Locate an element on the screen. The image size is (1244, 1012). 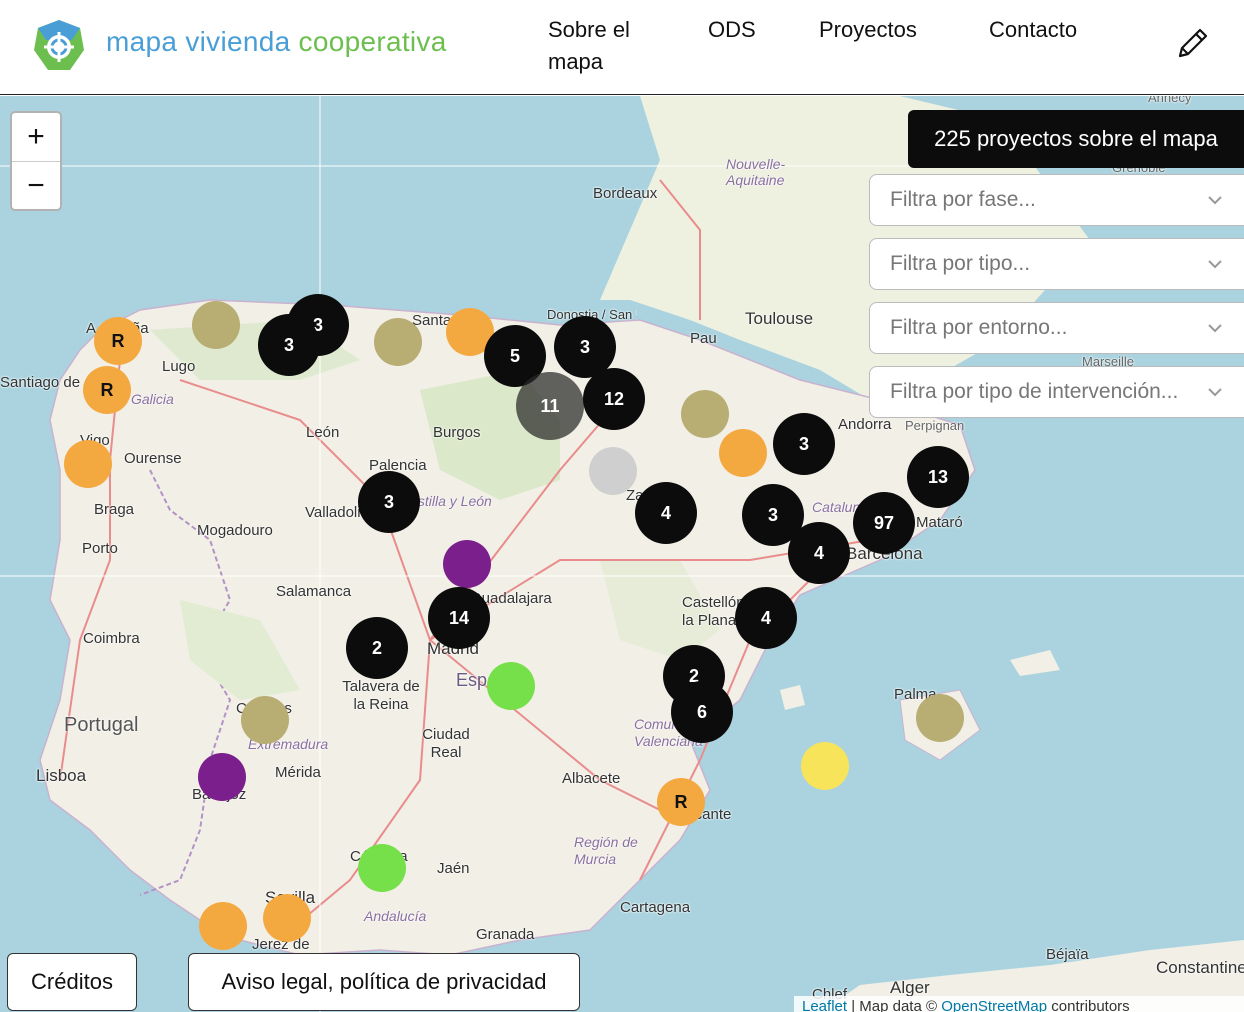
place-label: Mataró is located at coordinates (939, 522).